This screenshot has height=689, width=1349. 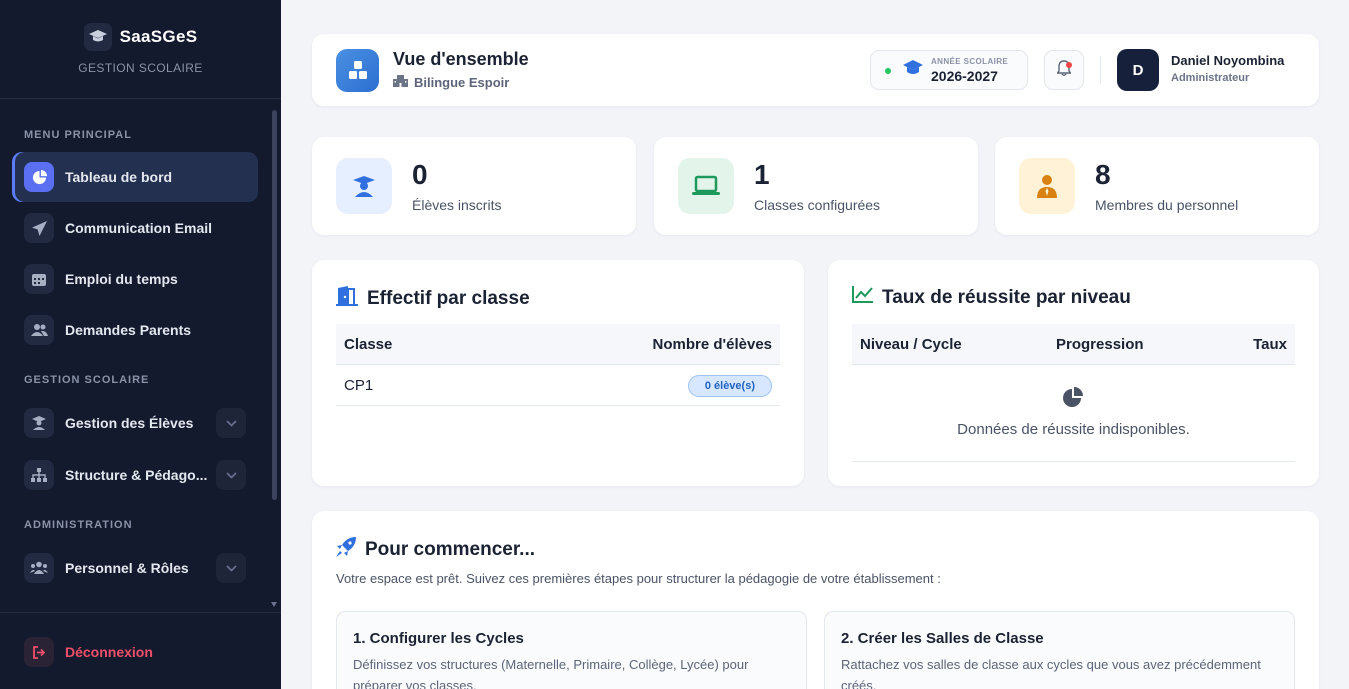 I want to click on section-label-school: GESTION SCOLAIRE, so click(x=87, y=380).